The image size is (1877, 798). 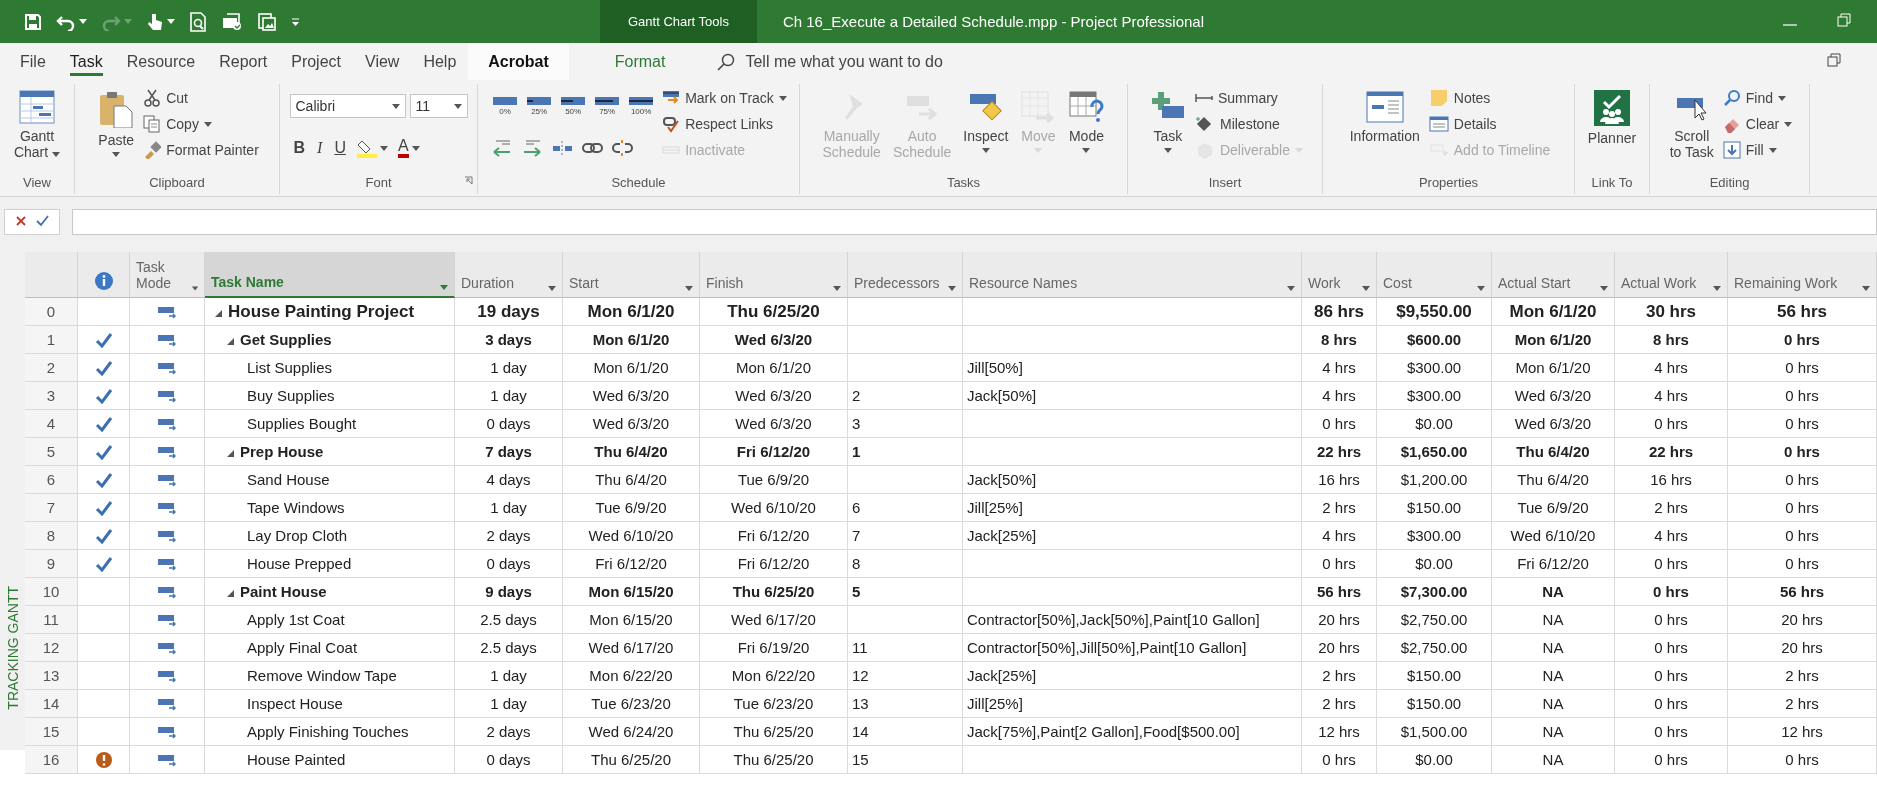 I want to click on print-preview-button, so click(x=198, y=21).